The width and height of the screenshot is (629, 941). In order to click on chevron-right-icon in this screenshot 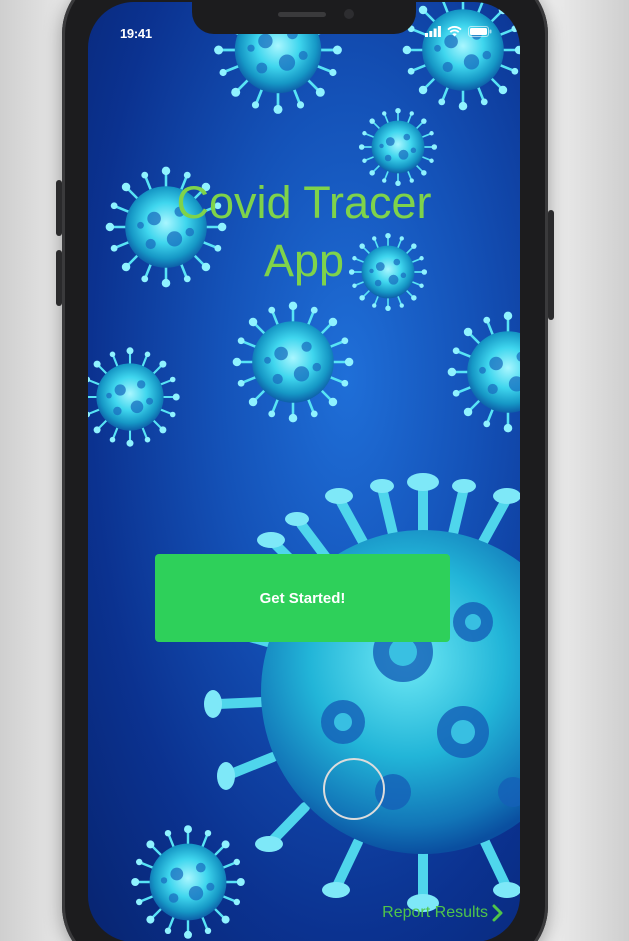, I will do `click(497, 913)`.